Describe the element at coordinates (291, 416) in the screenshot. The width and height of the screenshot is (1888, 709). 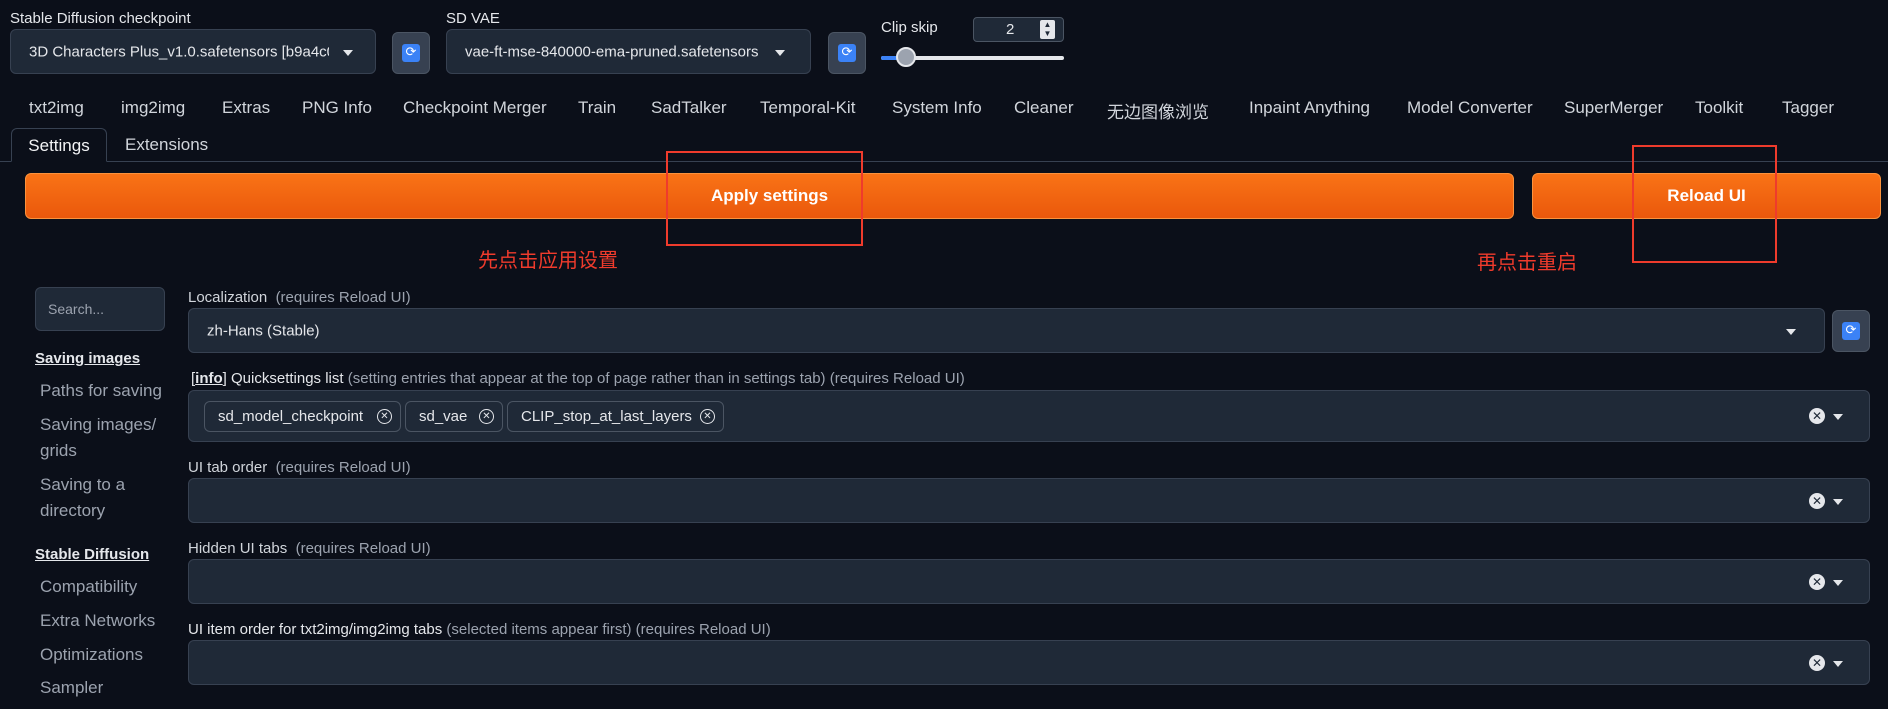
I see `token-label: sd_model_checkpoint` at that location.